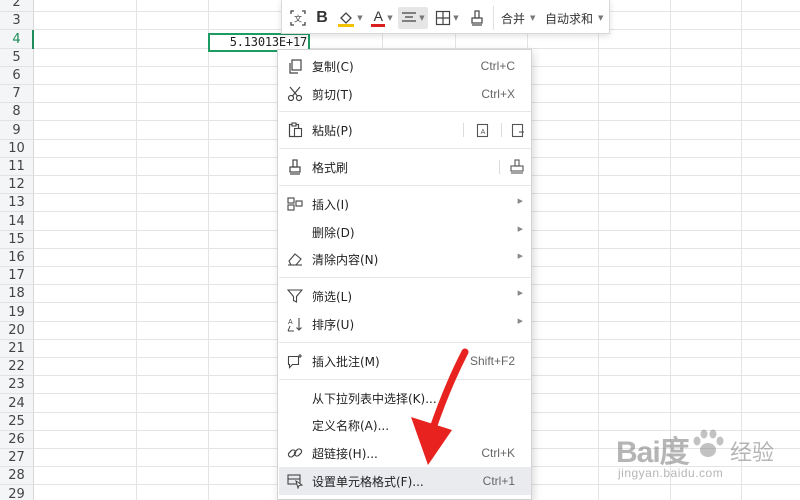 This screenshot has height=500, width=800. What do you see at coordinates (513, 18) in the screenshot?
I see `merge-button: 合并` at bounding box center [513, 18].